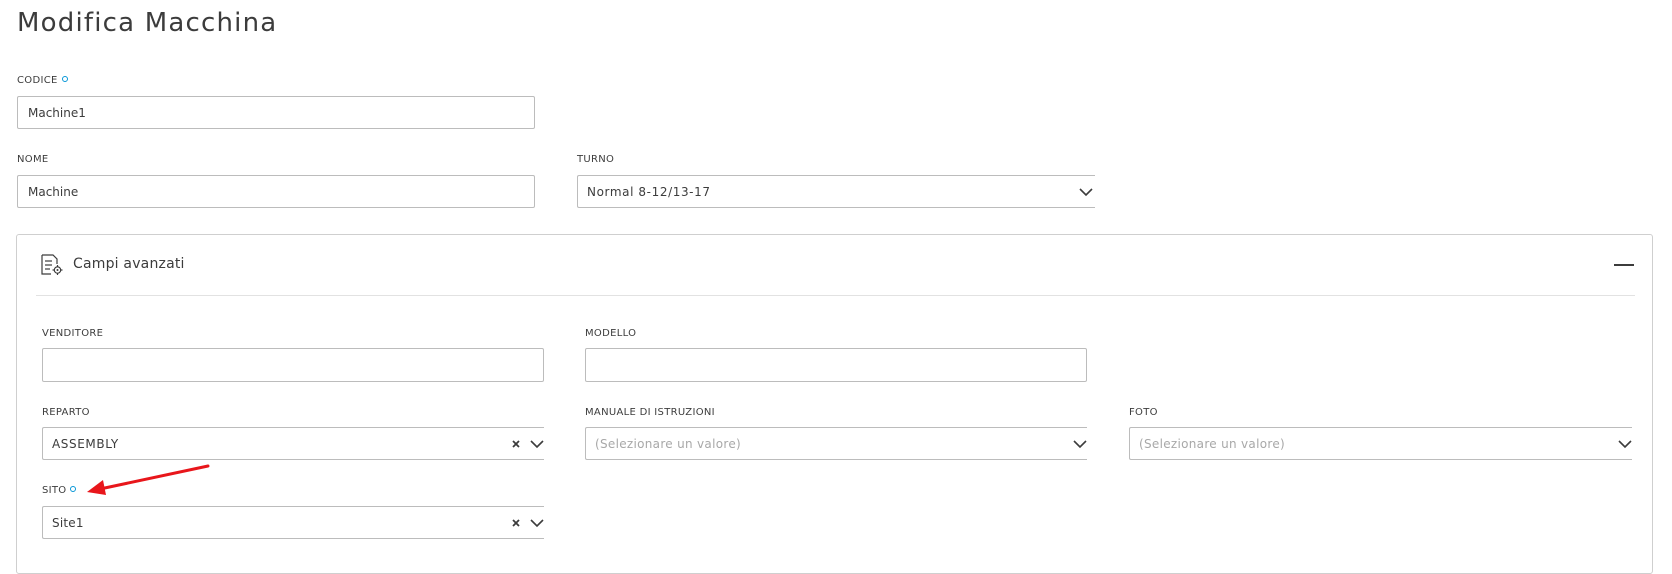 The height and width of the screenshot is (574, 1672). Describe the element at coordinates (54, 490) in the screenshot. I see `sito-label-text: SITO` at that location.